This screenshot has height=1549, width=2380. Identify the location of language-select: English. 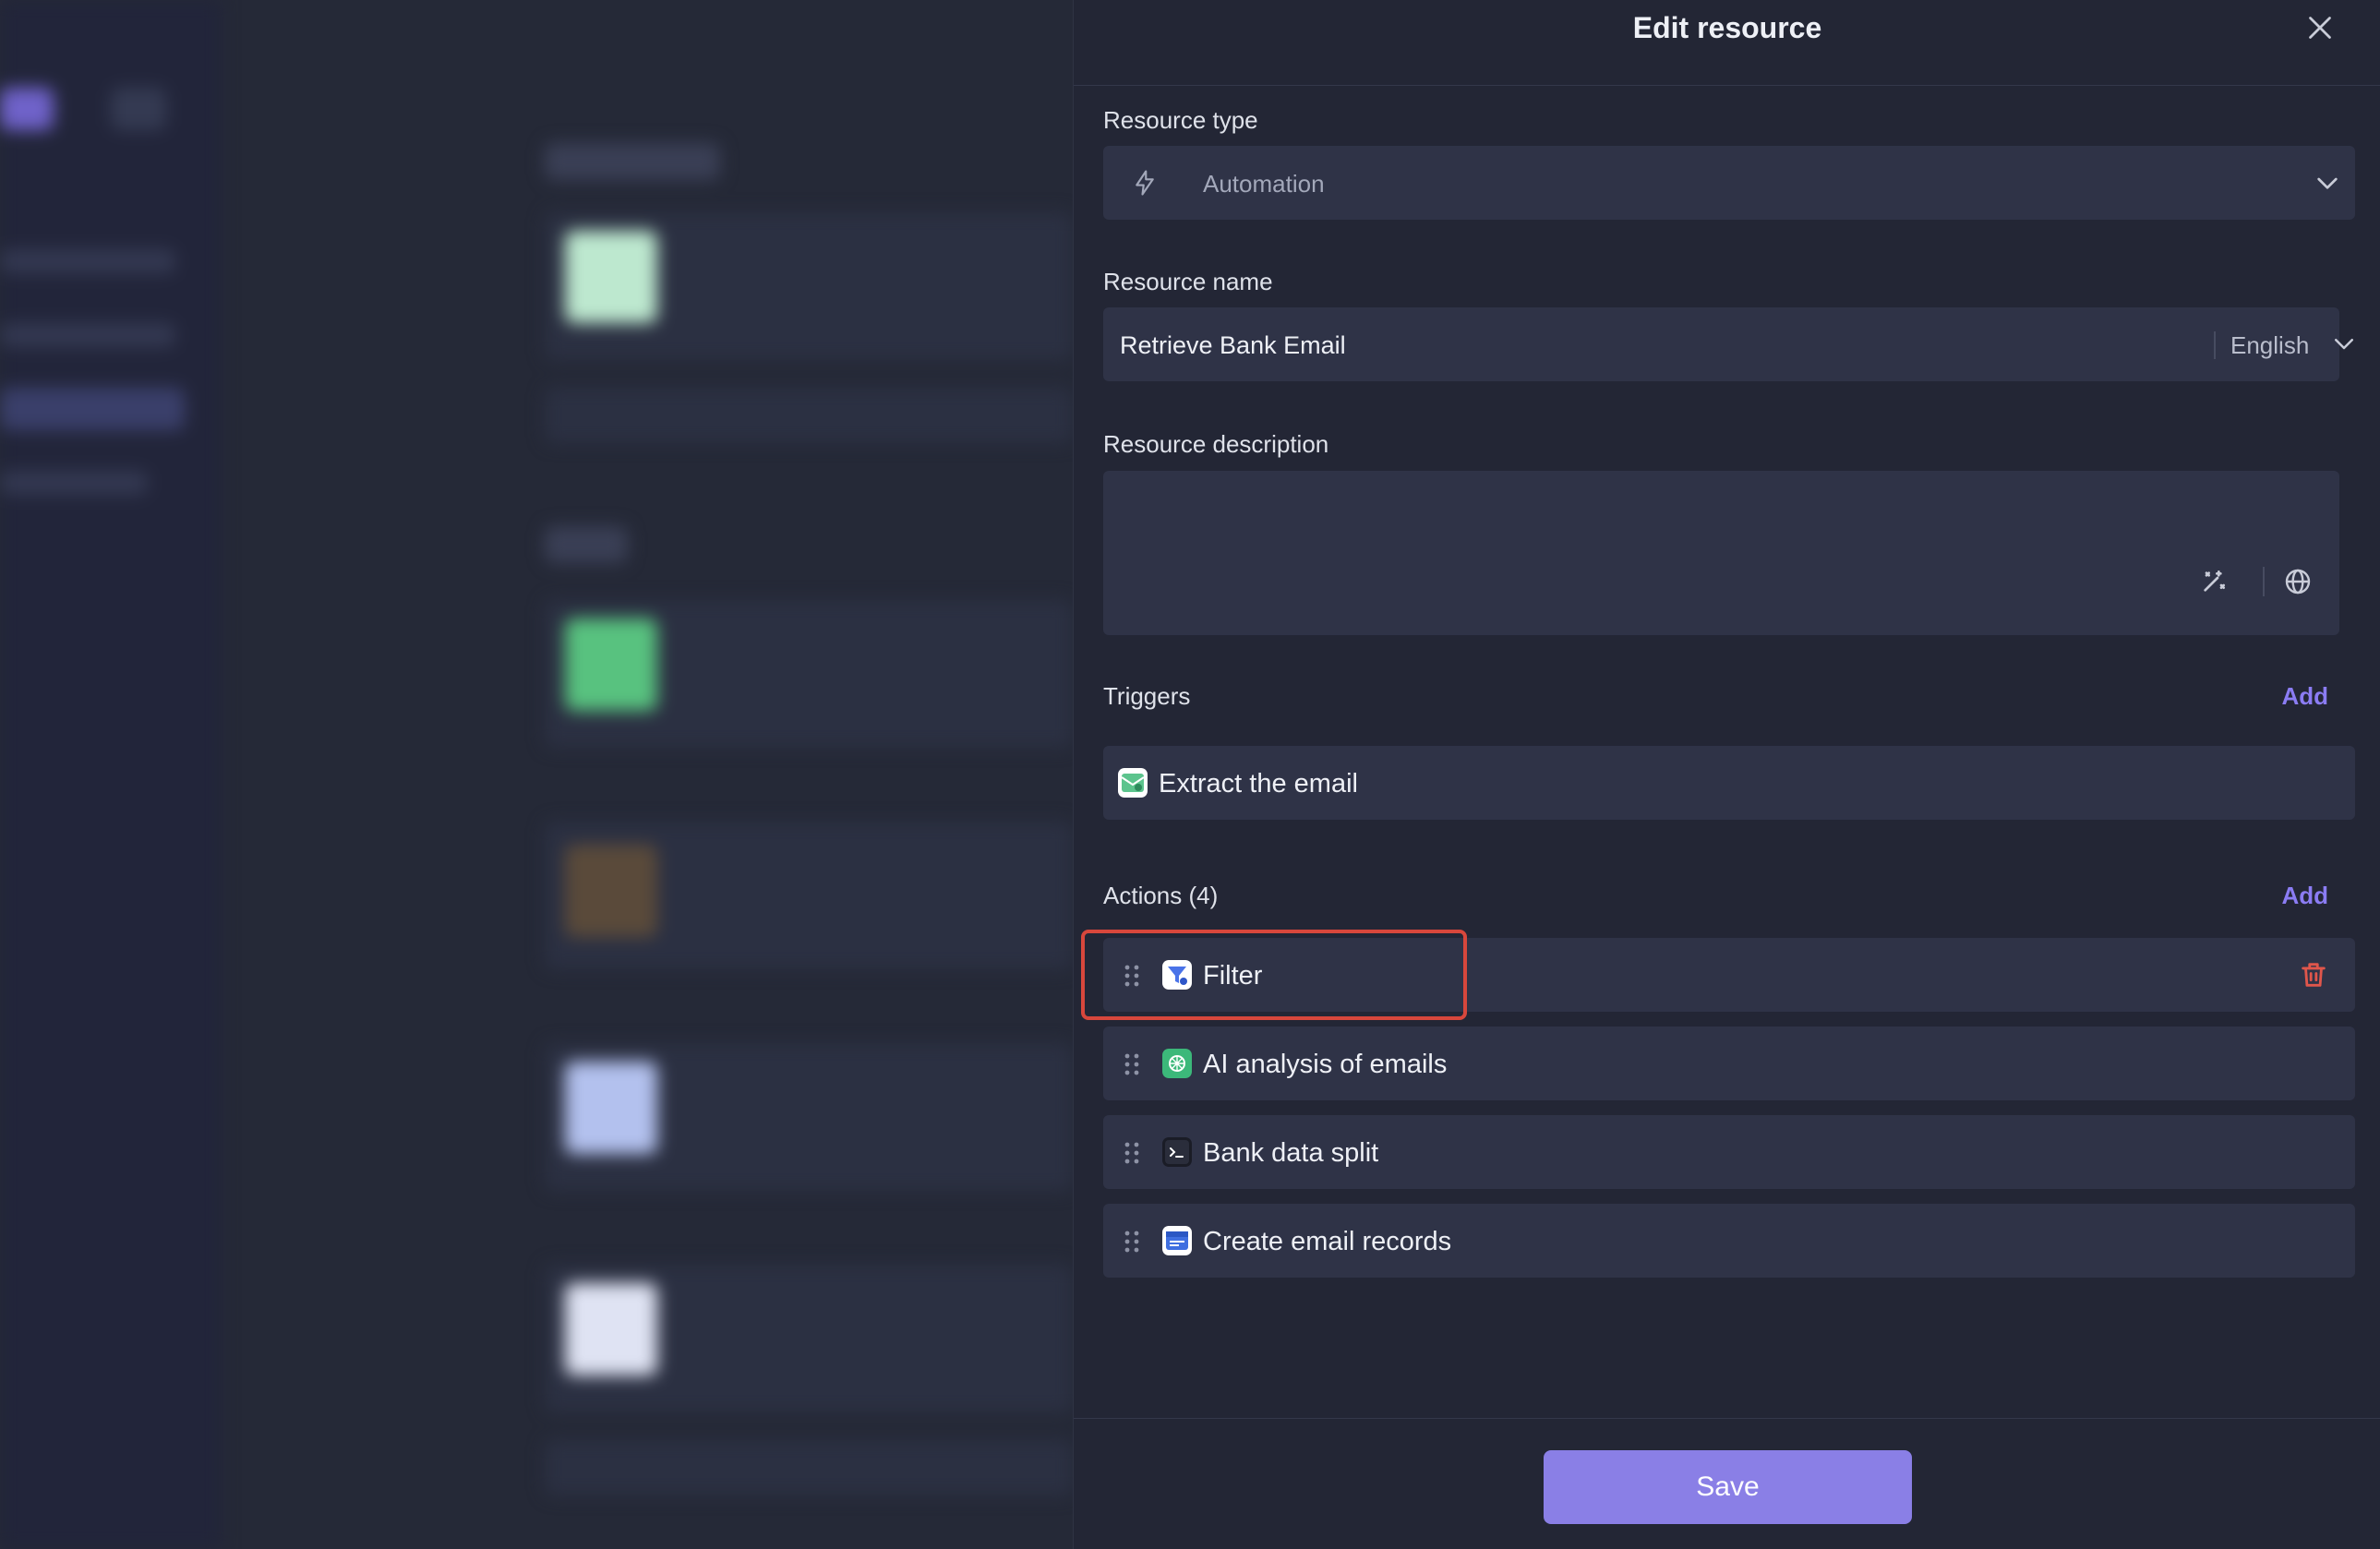
(2269, 345).